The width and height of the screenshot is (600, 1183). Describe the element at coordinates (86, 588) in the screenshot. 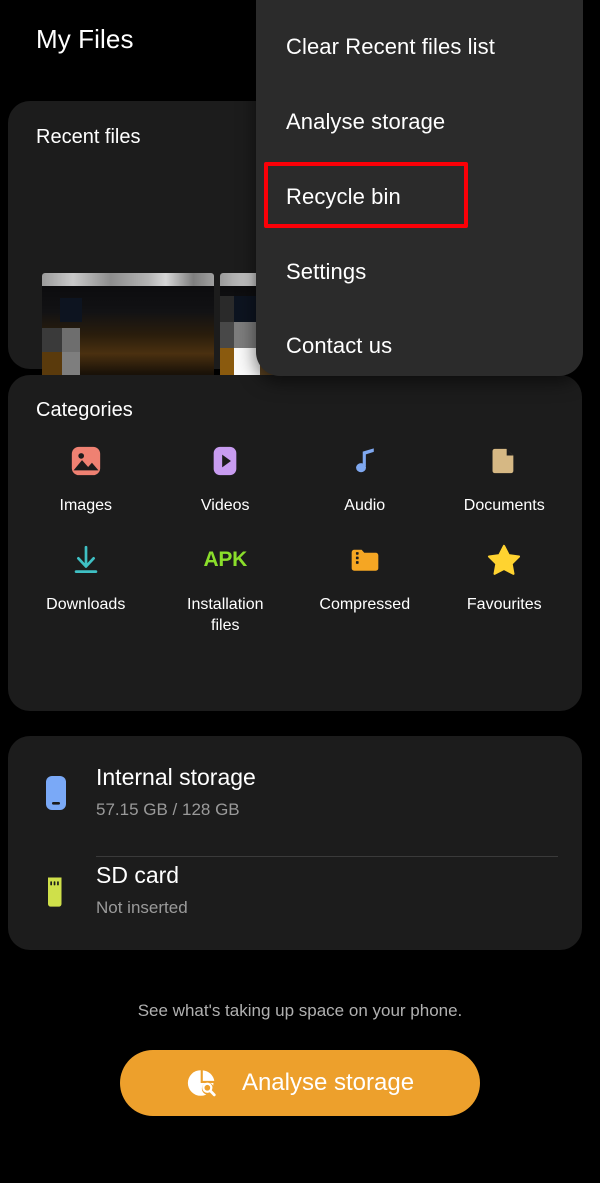

I see `category-downloads: Downloads` at that location.